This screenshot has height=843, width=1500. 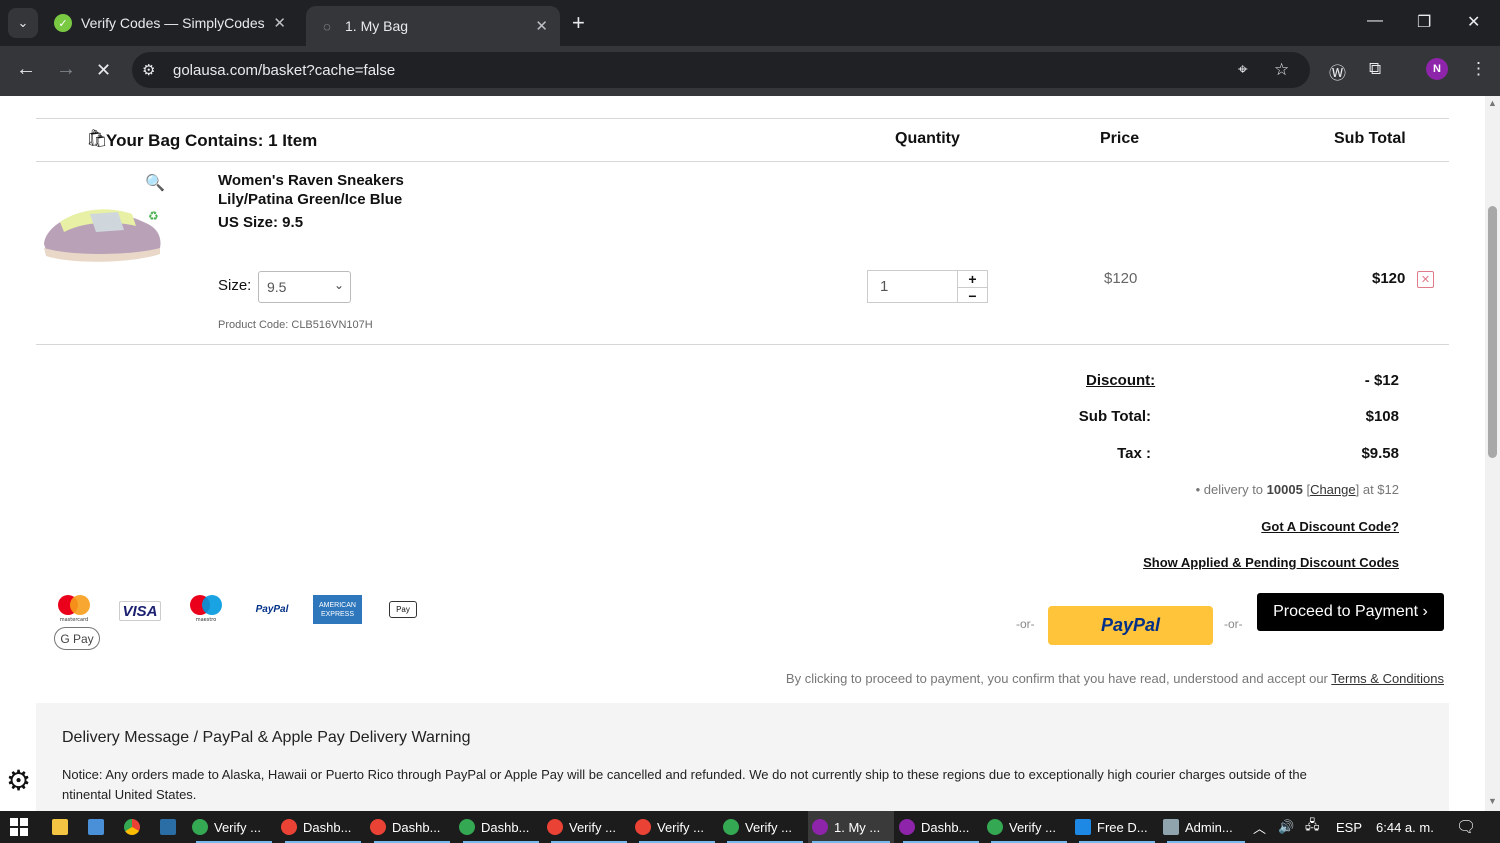 What do you see at coordinates (173, 23) in the screenshot?
I see `tab-title: Verify Codes — SimplyCodes` at bounding box center [173, 23].